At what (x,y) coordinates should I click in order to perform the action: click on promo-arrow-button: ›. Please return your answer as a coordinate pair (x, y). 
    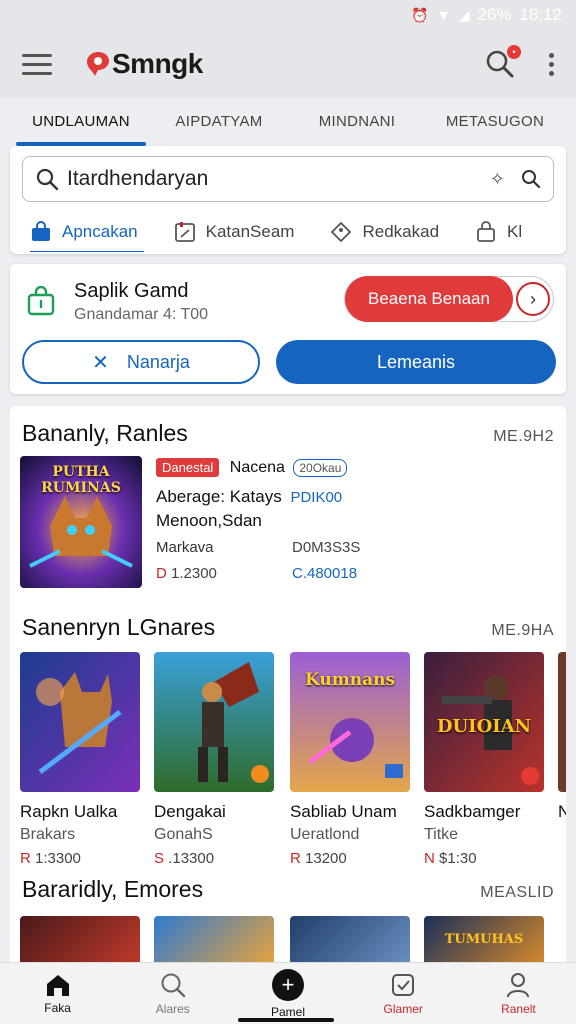
    Looking at the image, I should click on (533, 299).